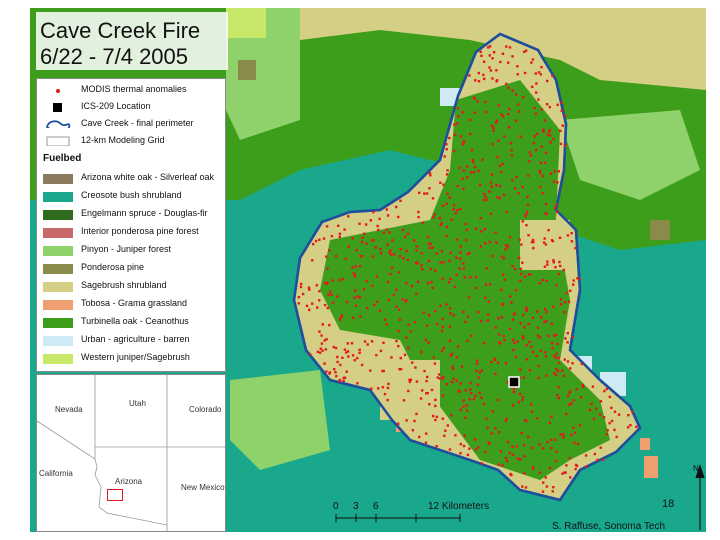  What do you see at coordinates (514, 382) in the screenshot?
I see `ics-209-marker` at bounding box center [514, 382].